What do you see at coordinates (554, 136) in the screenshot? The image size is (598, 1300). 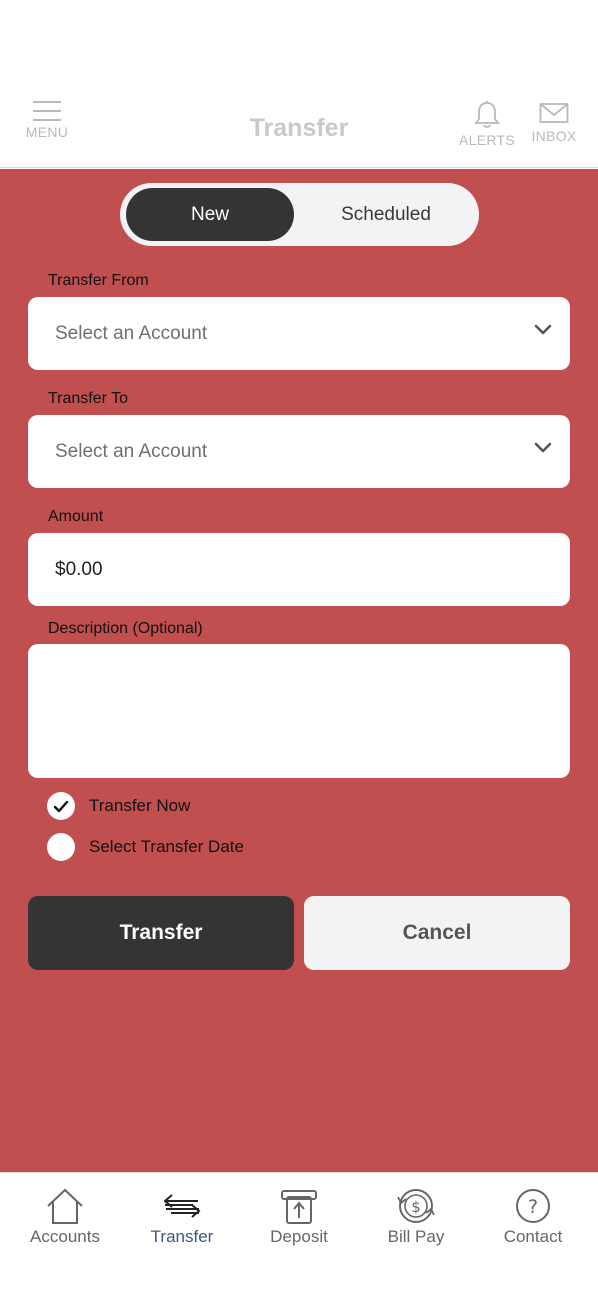 I see `inbox-label: INBOX` at bounding box center [554, 136].